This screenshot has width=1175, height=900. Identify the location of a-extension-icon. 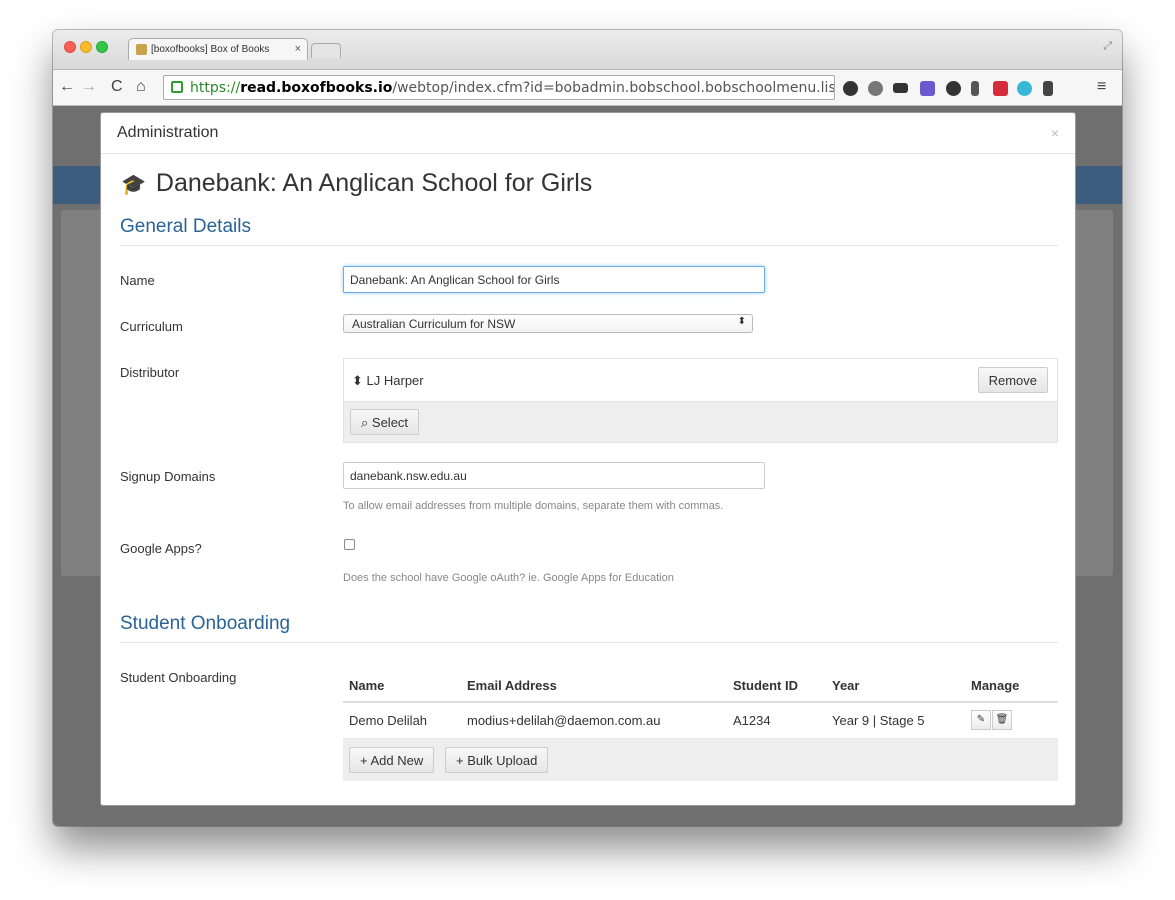
(1024, 88).